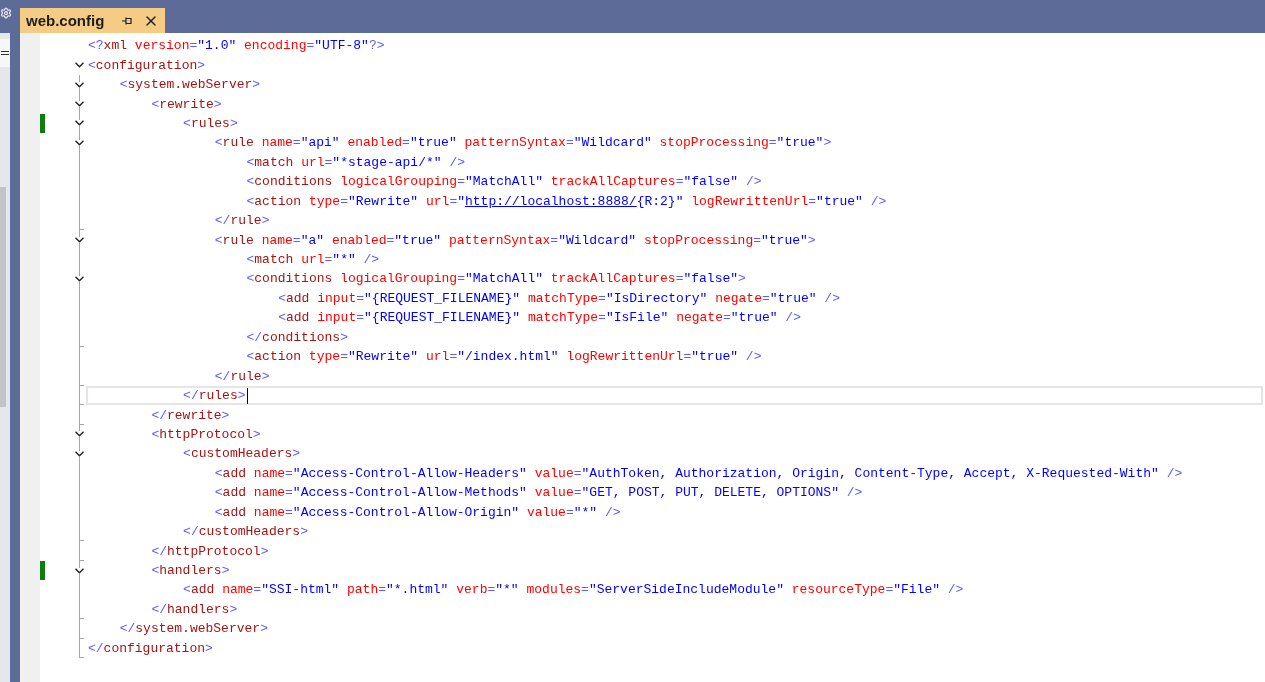  I want to click on code-line: <match url="*stage-api/*" />, so click(355, 162).